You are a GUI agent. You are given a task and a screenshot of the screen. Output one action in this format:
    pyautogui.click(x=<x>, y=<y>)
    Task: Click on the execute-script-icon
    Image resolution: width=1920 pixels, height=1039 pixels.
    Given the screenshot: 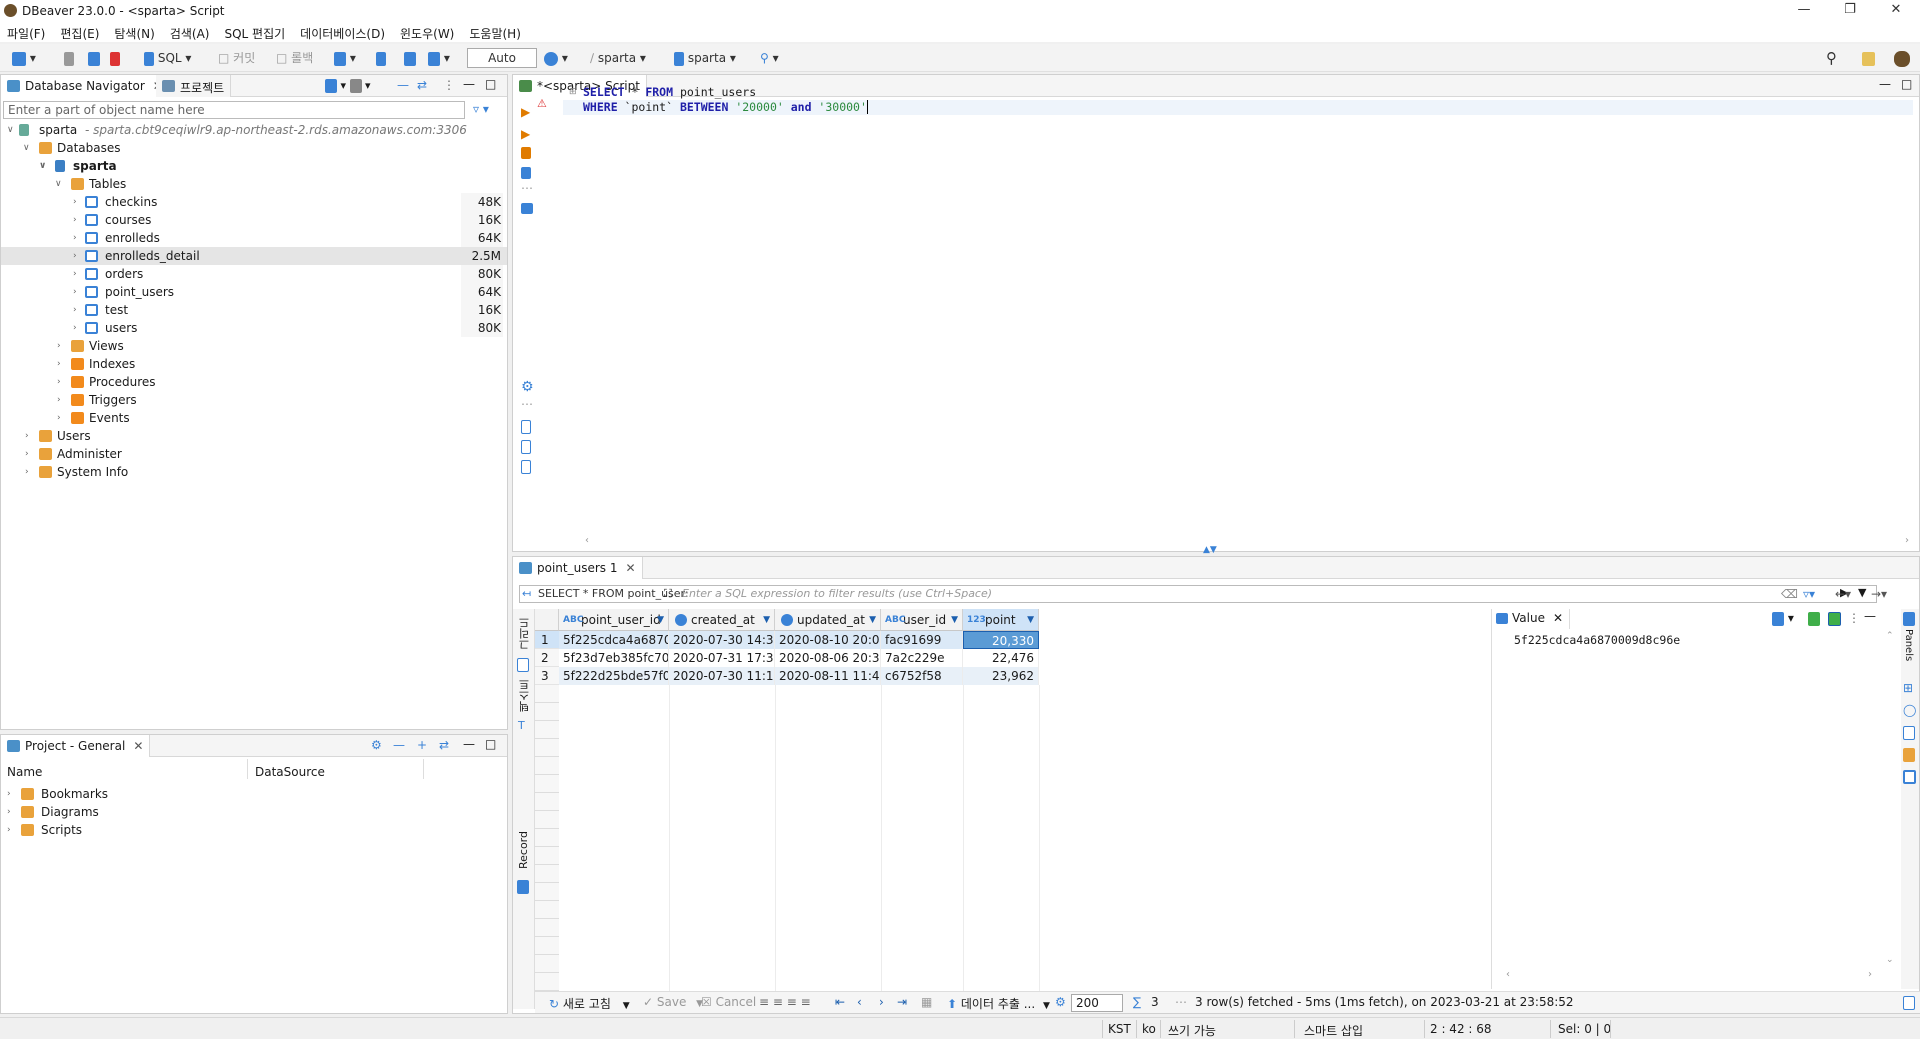 What is the action you would take?
    pyautogui.click(x=526, y=152)
    